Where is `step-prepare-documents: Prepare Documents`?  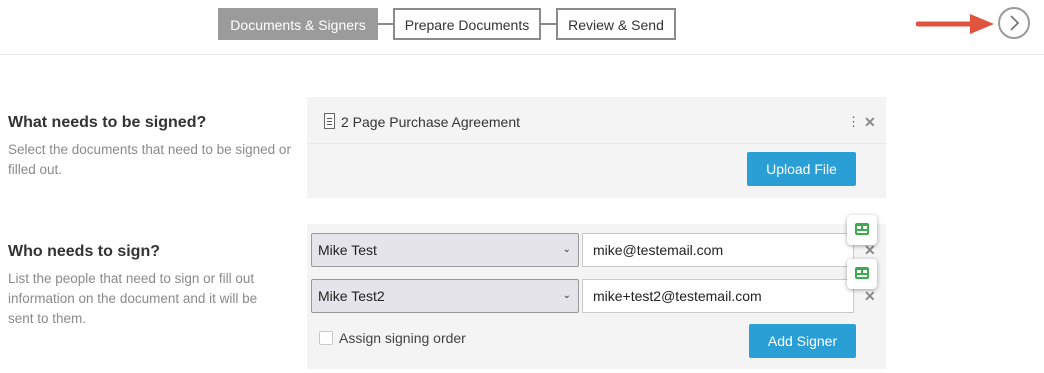 step-prepare-documents: Prepare Documents is located at coordinates (467, 24).